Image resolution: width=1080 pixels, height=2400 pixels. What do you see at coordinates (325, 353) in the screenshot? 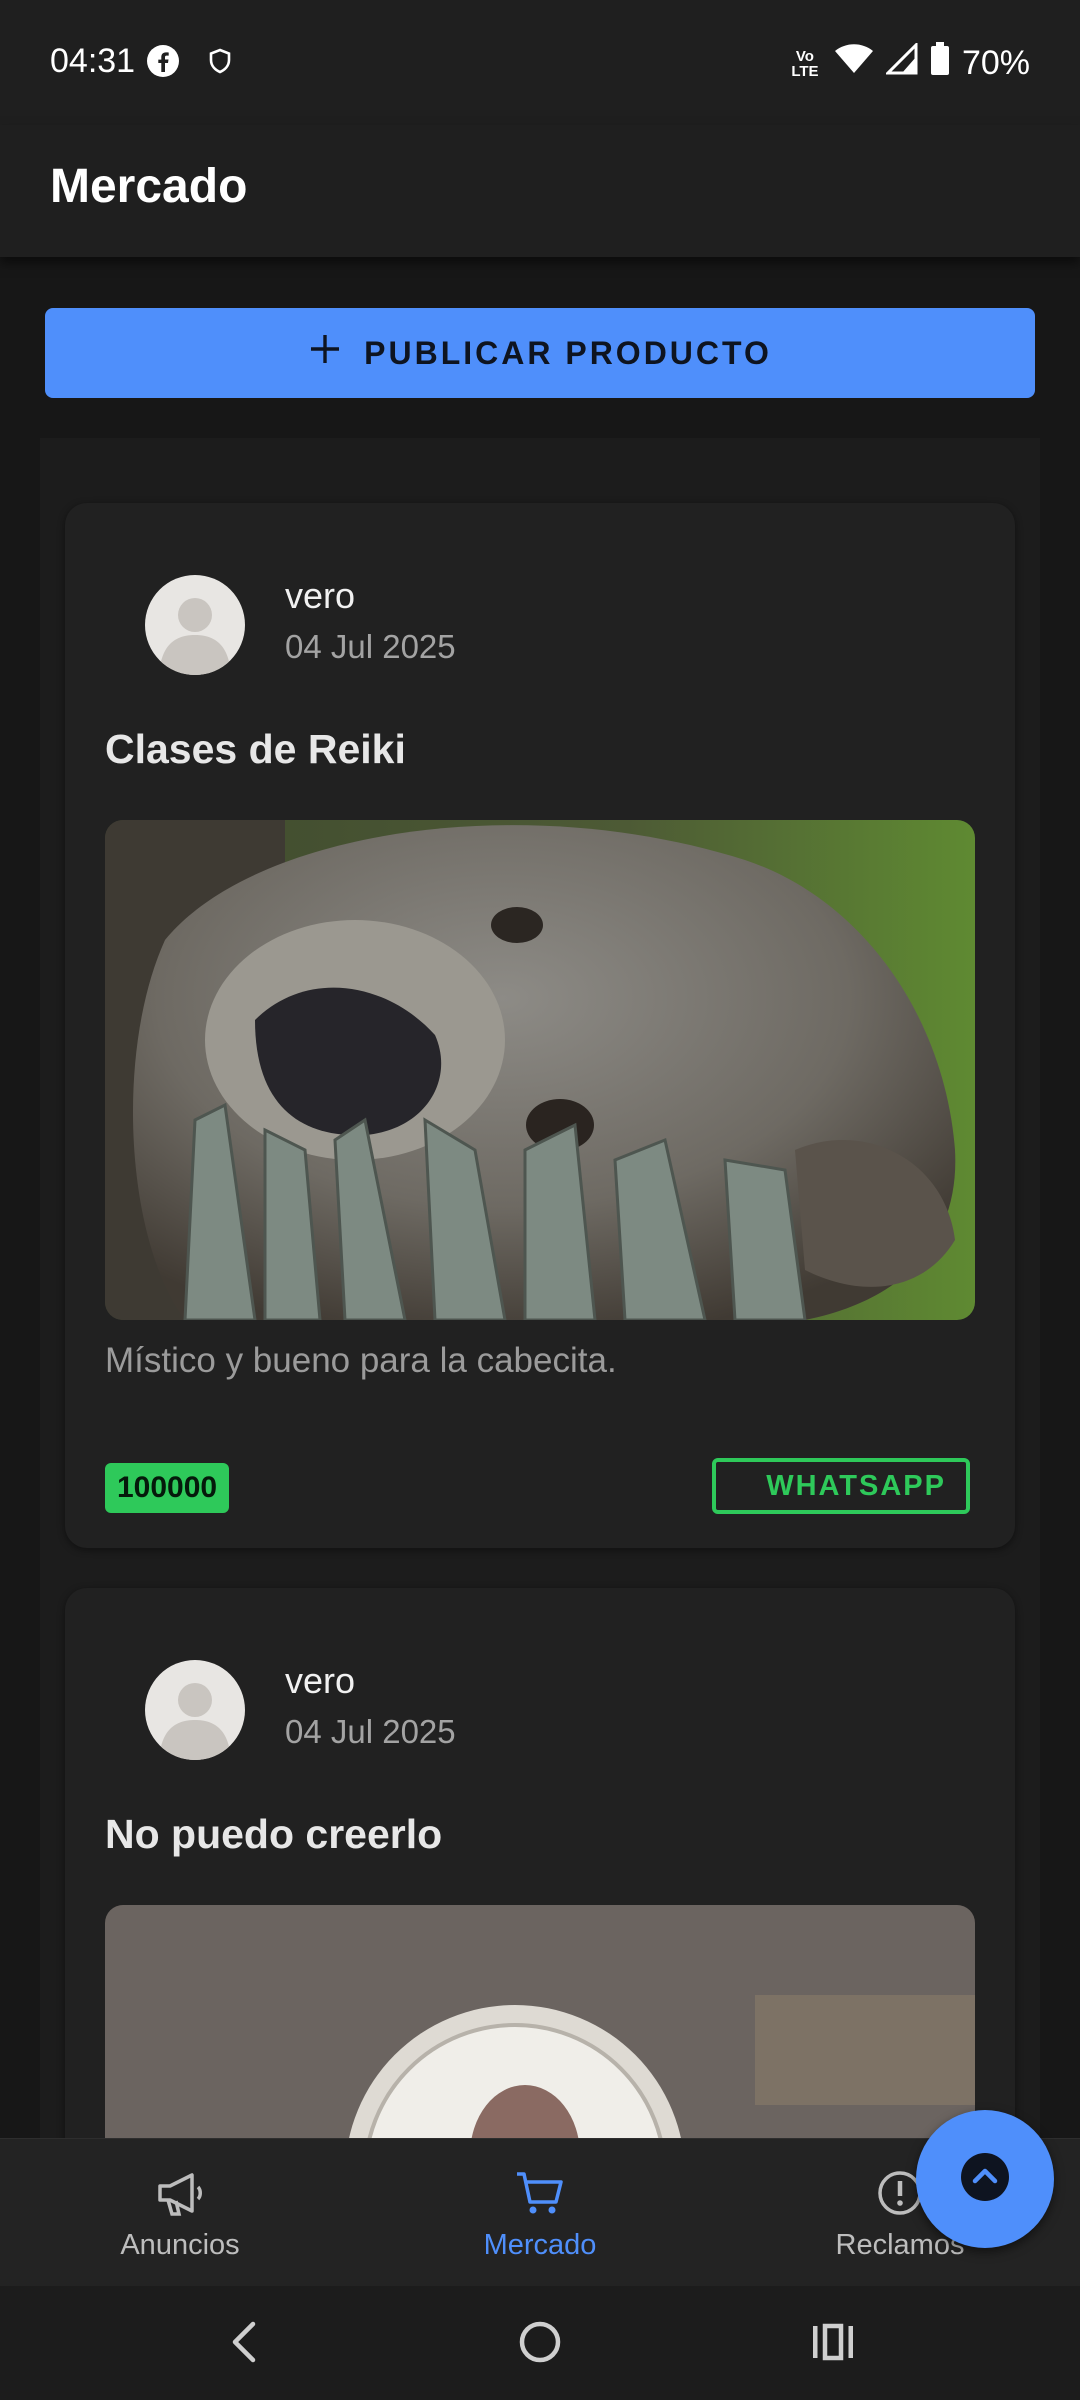
I see `plus-icon` at bounding box center [325, 353].